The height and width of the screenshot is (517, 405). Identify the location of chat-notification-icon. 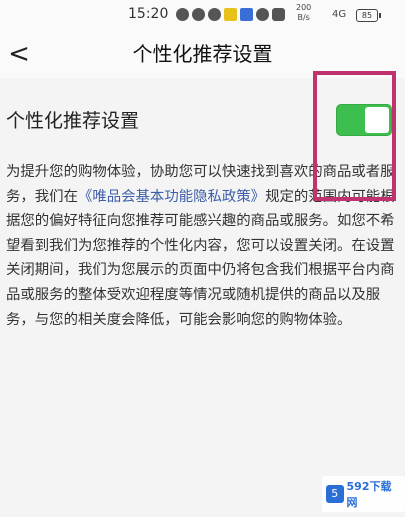
(198, 14).